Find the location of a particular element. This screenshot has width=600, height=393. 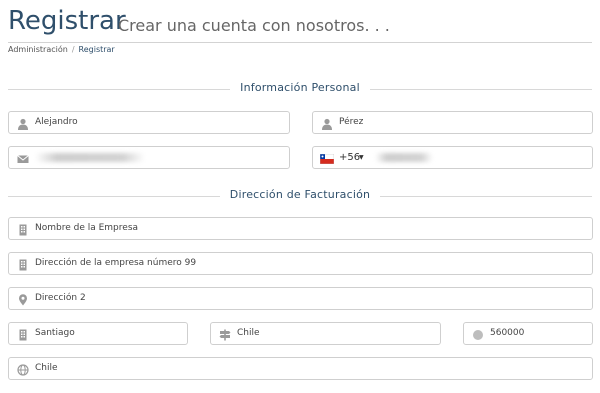

circle-icon is located at coordinates (478, 335).